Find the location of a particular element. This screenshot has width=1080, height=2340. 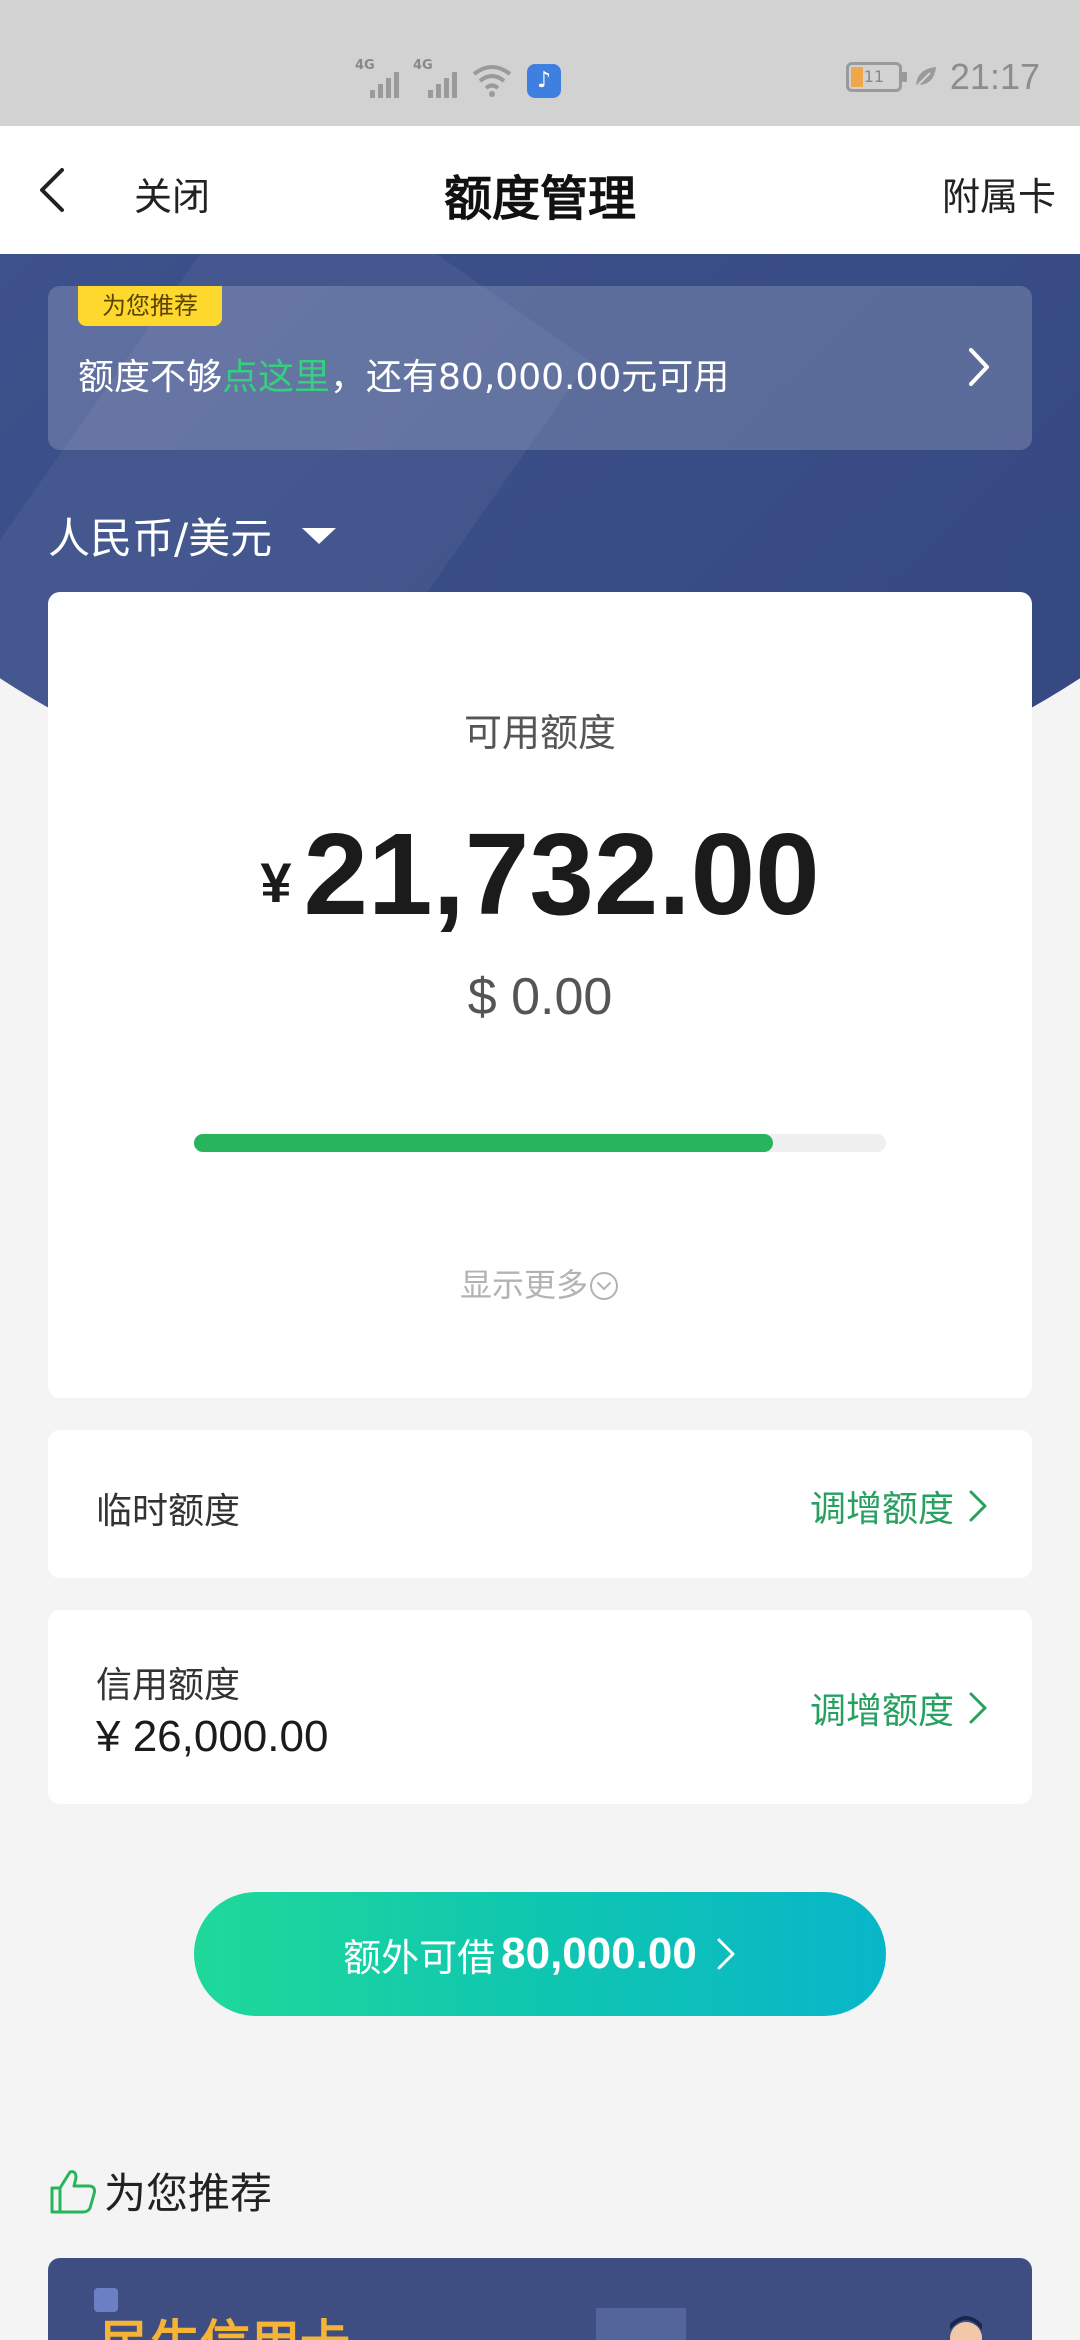

banner-title: 民生信用卡 is located at coordinates (225, 2322).